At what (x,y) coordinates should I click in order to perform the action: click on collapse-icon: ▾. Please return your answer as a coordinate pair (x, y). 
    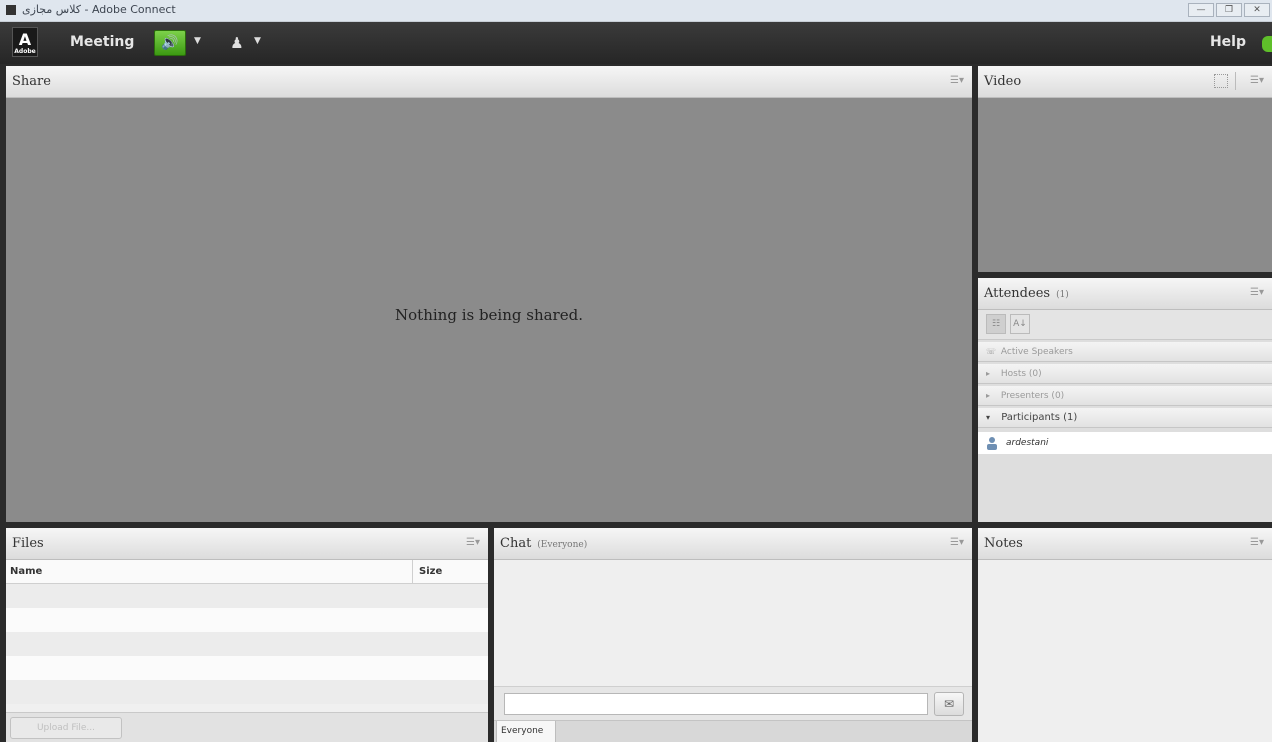
    Looking at the image, I should click on (988, 417).